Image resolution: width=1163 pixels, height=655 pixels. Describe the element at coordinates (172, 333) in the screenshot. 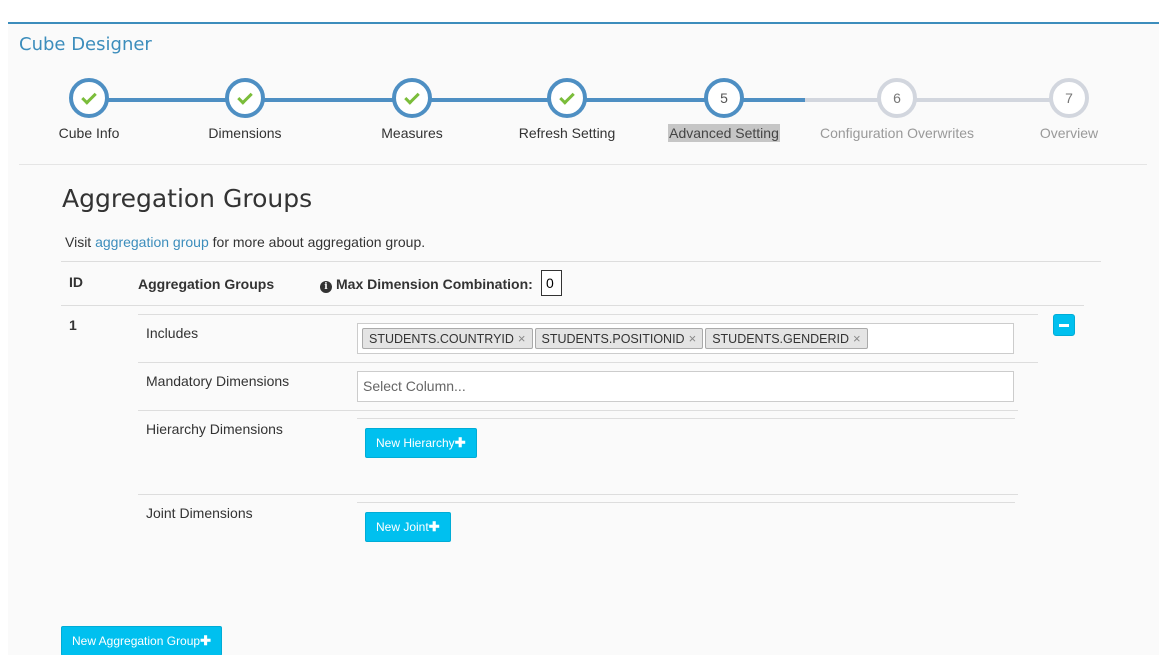

I see `includes-label: Includes` at that location.